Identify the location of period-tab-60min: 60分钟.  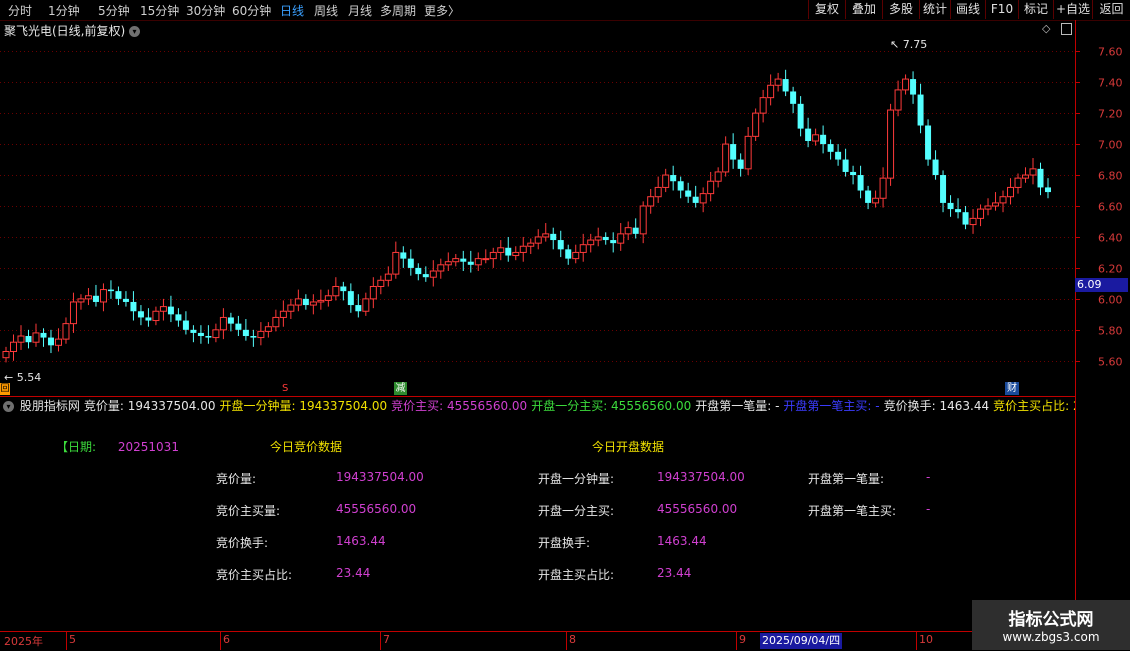
(251, 10).